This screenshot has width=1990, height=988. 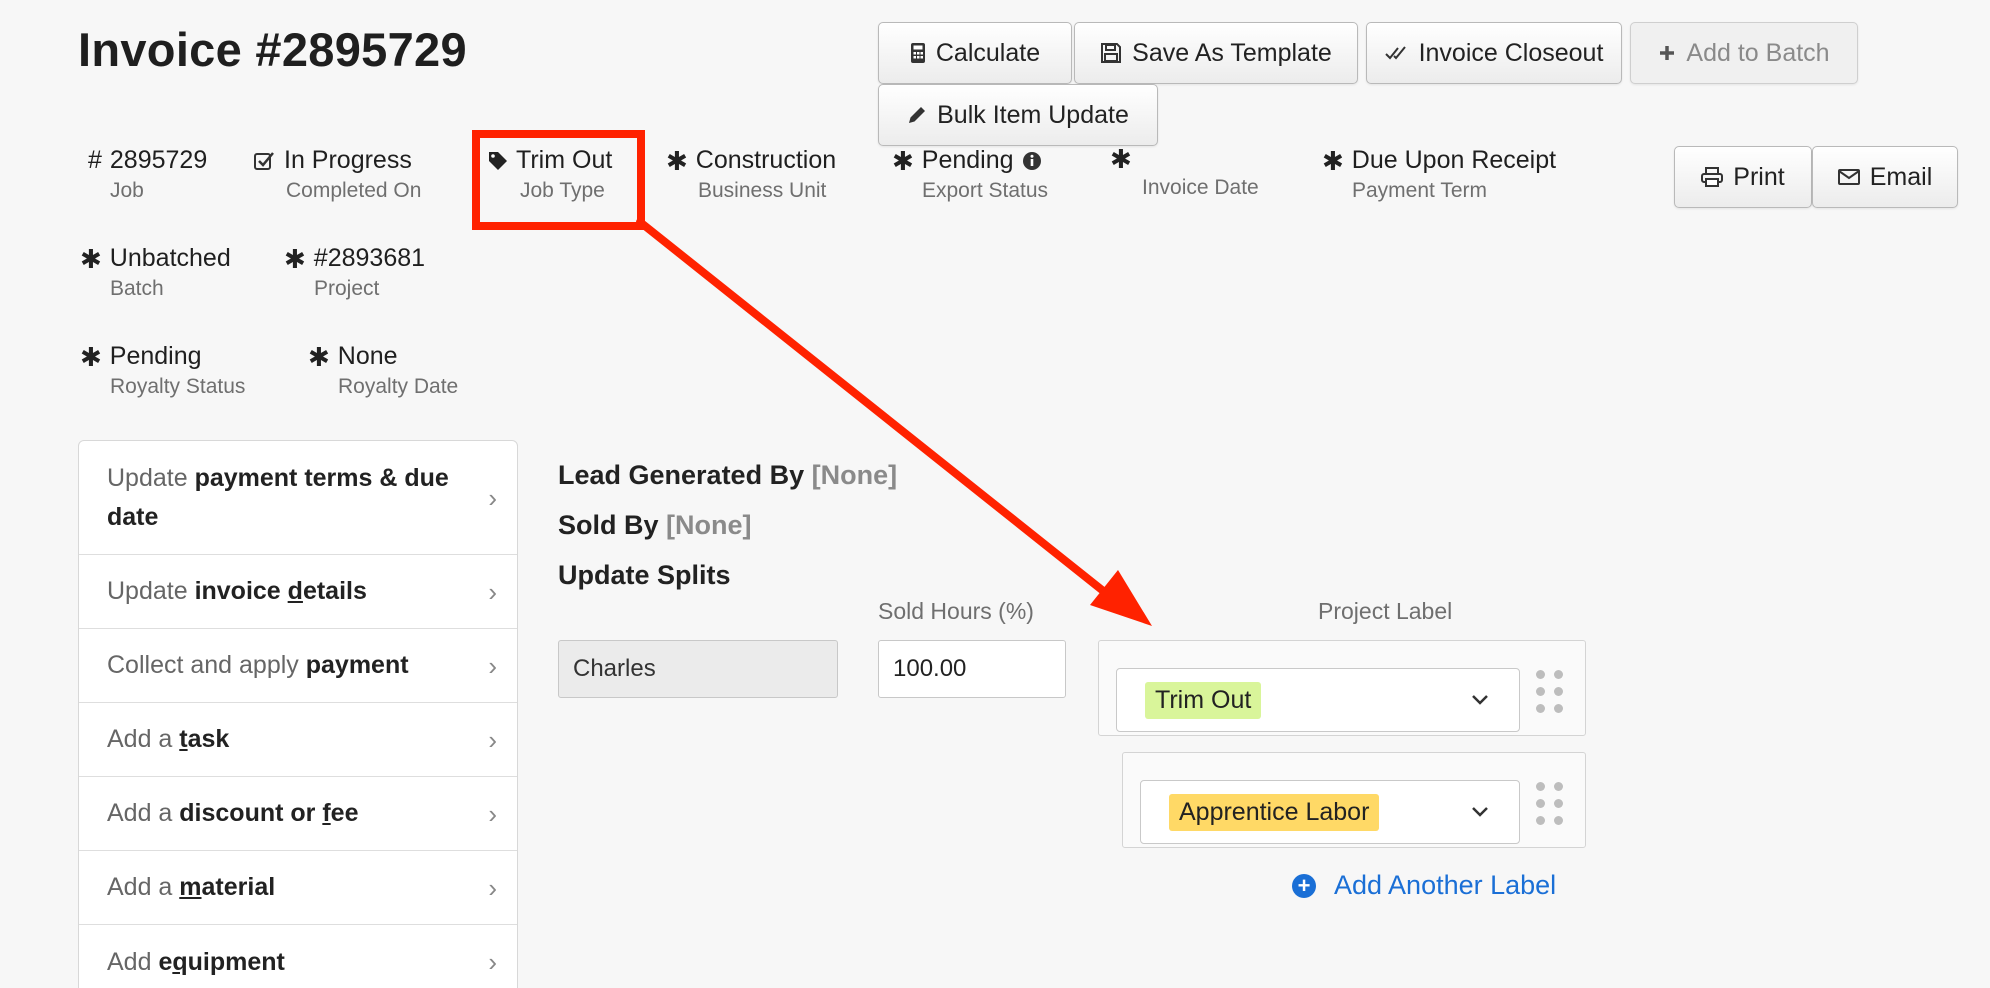 What do you see at coordinates (191, 887) in the screenshot?
I see `menu-item-label: Add a material` at bounding box center [191, 887].